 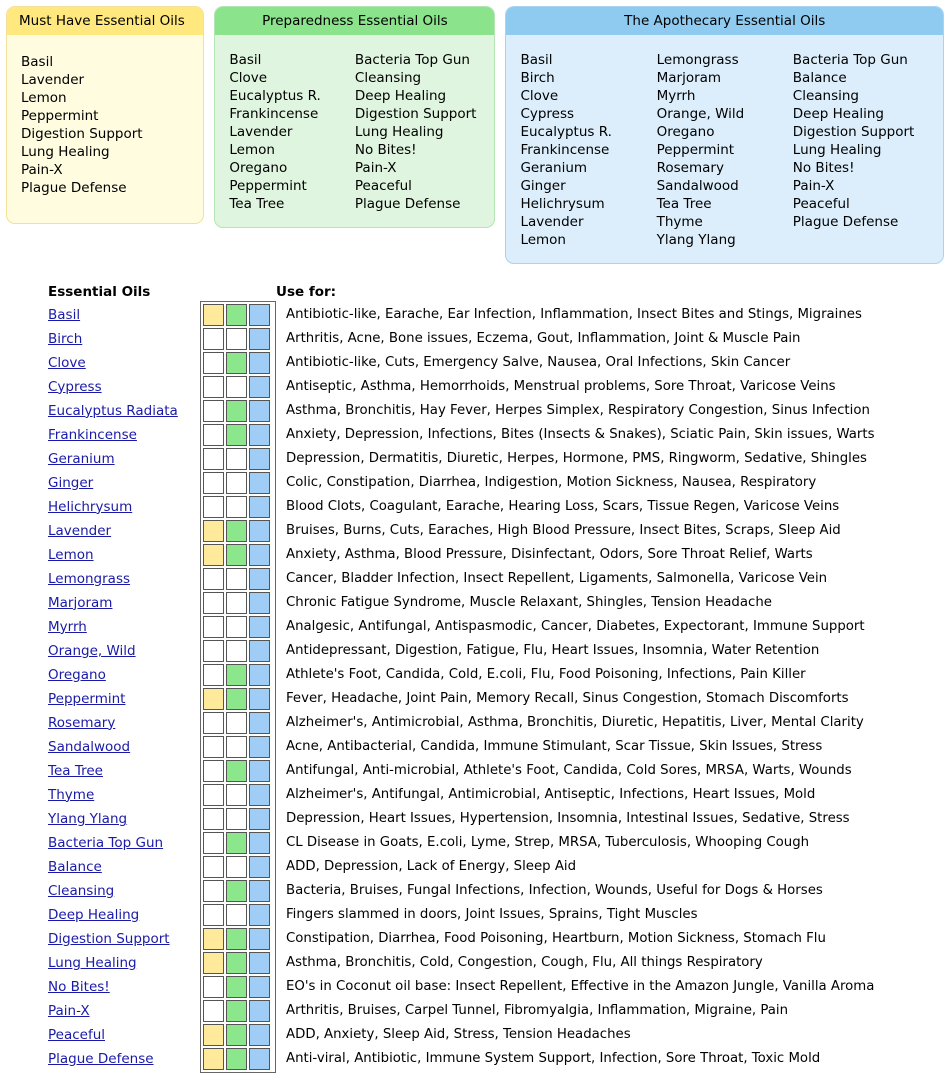 What do you see at coordinates (71, 795) in the screenshot?
I see `oil-name-link: Thyme` at bounding box center [71, 795].